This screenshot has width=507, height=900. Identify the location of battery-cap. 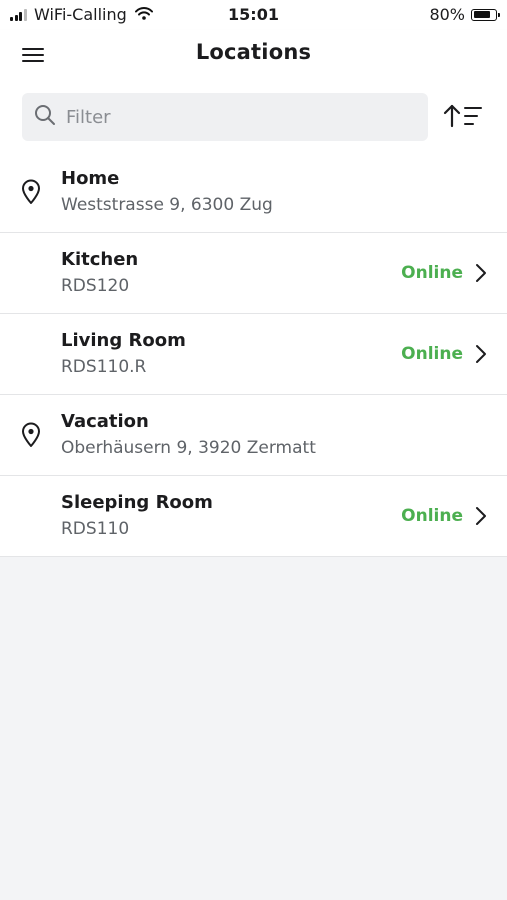
(499, 14).